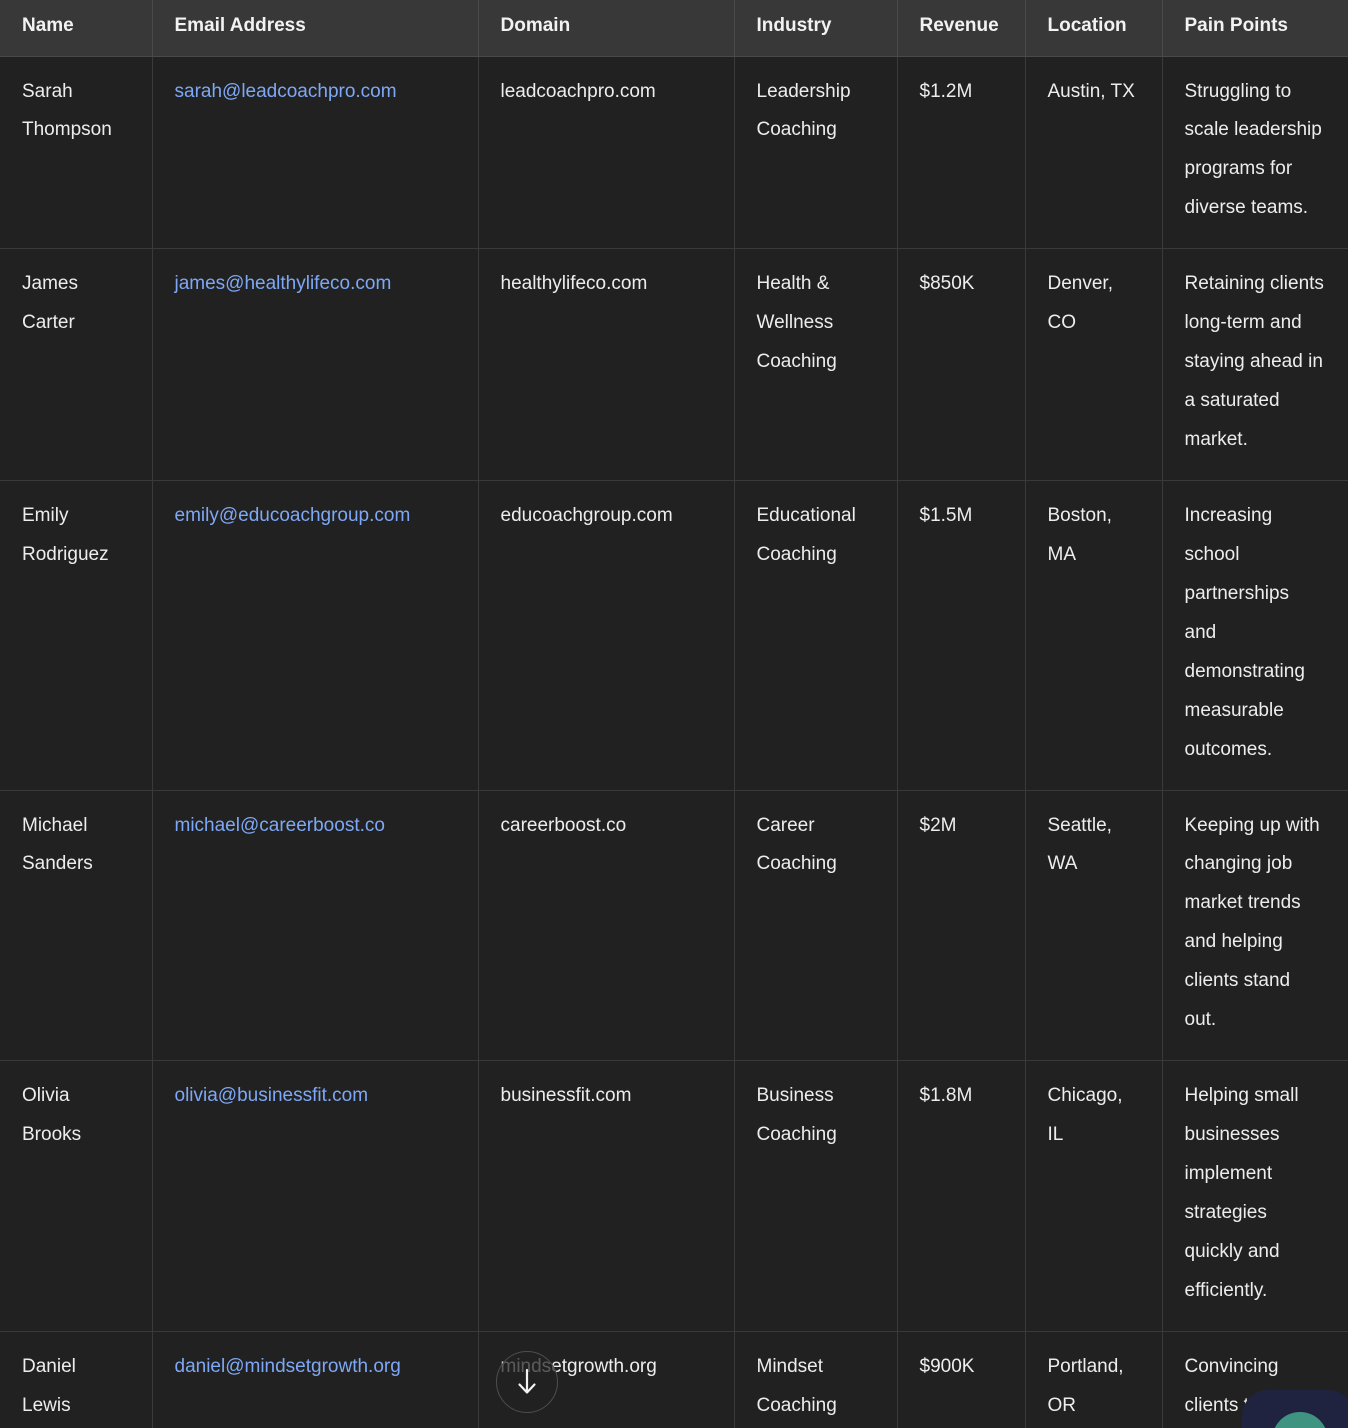  Describe the element at coordinates (816, 635) in the screenshot. I see `cell-industry: Educational Coaching` at that location.